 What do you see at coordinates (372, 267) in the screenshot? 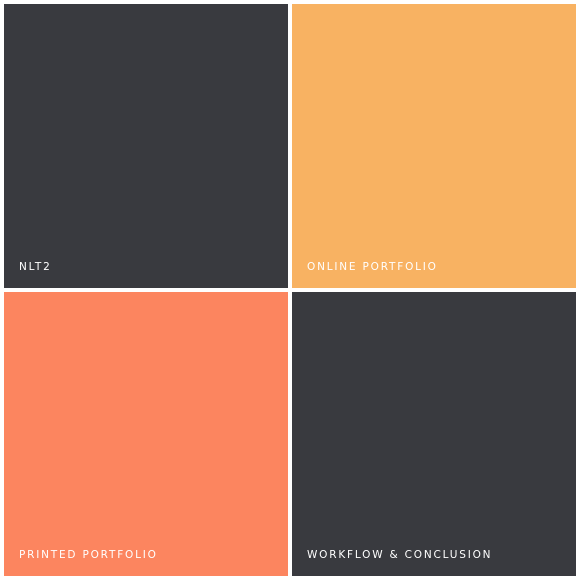
I see `tile-label-online-portfolio: ONLINE PORTFOLIO` at bounding box center [372, 267].